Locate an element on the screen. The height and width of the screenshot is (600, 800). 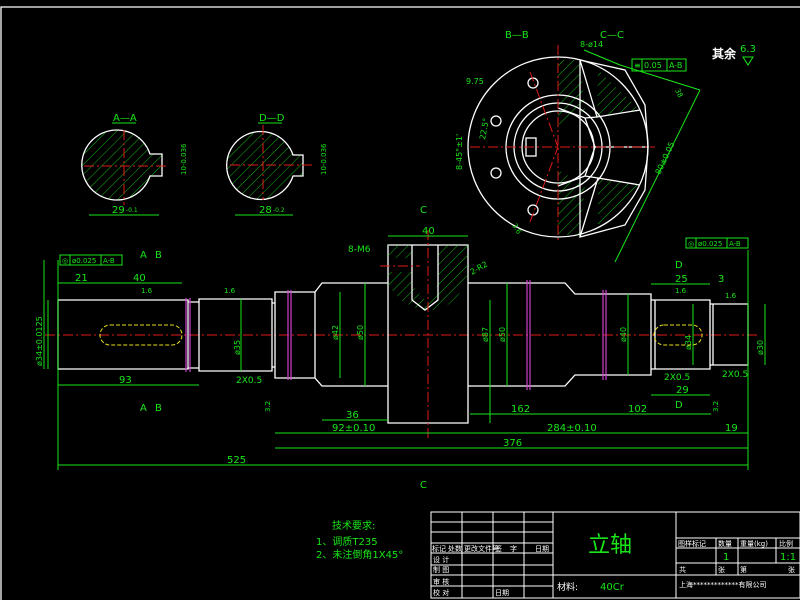
roughness-note: 其余 6.3 is located at coordinates (734, 55).